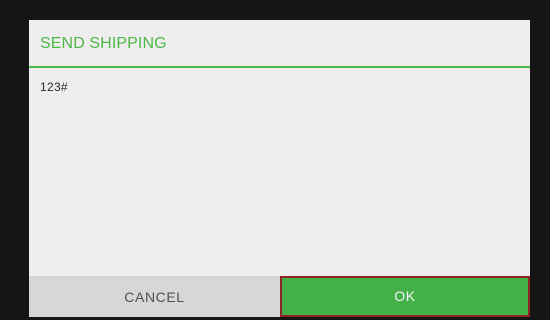  I want to click on dialog-message: 123#, so click(54, 87).